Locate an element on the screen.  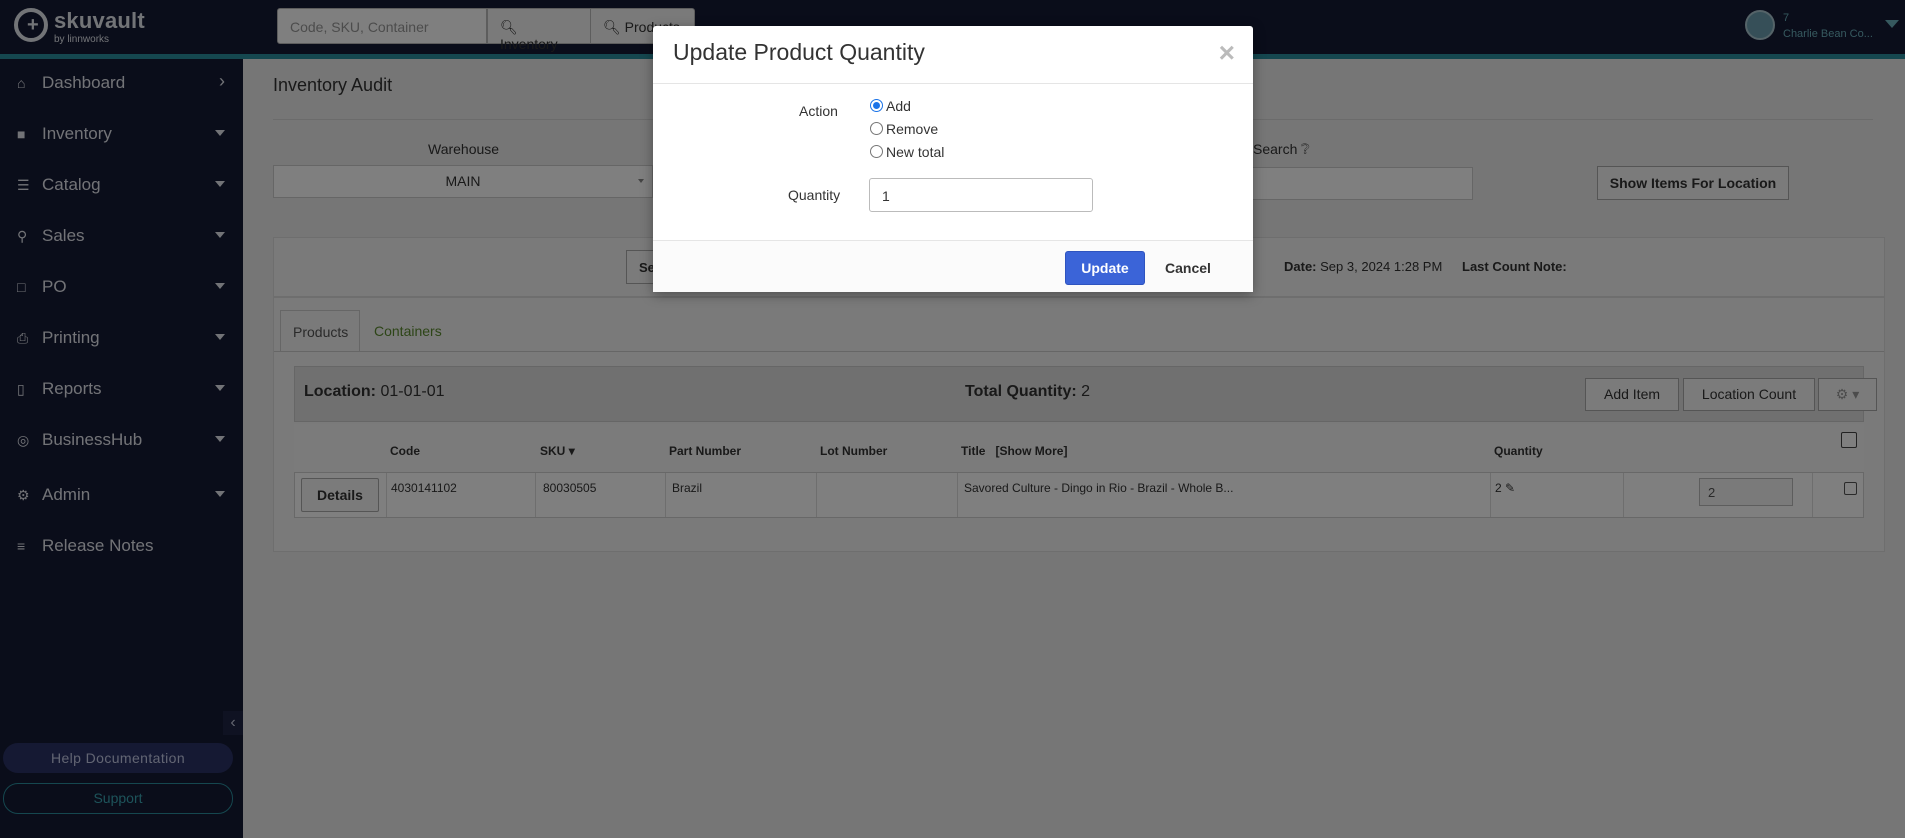
modal-footer: Update Cancel is located at coordinates (953, 266).